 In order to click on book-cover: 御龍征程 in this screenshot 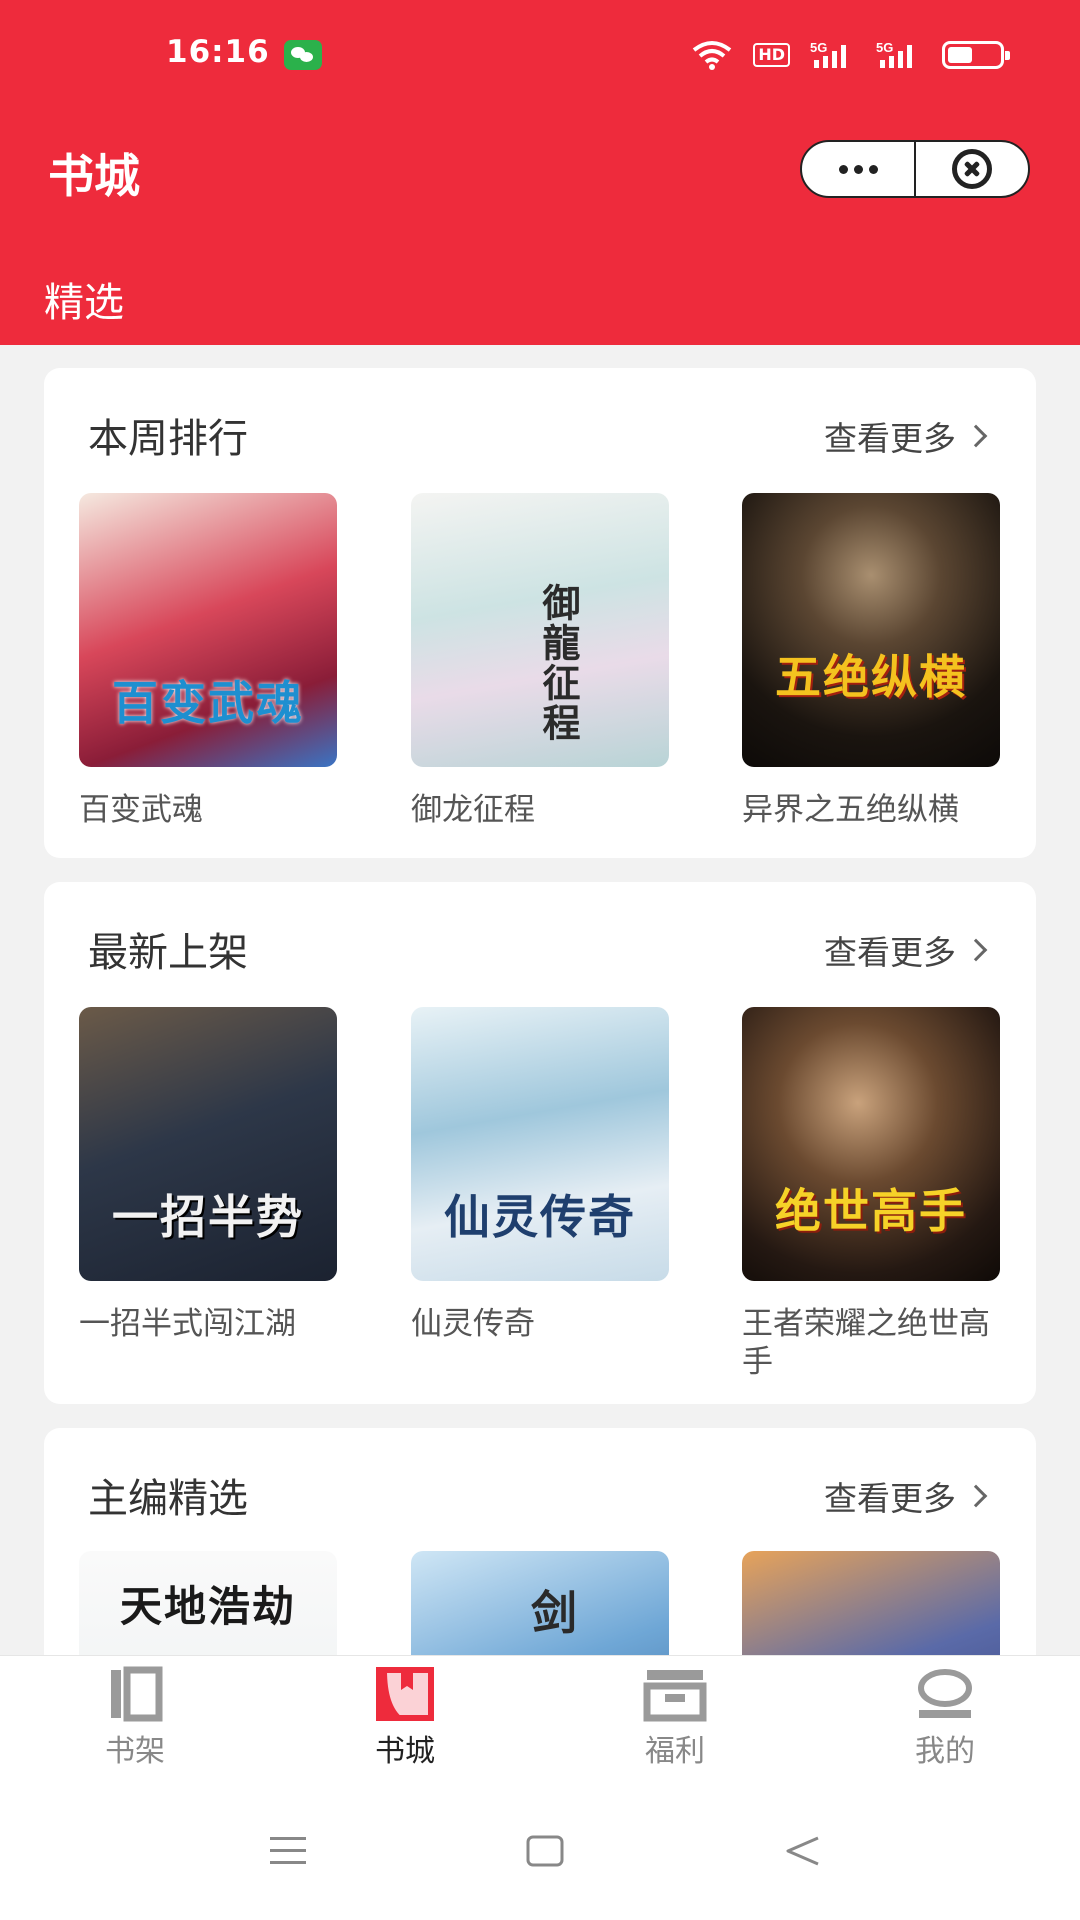, I will do `click(540, 630)`.